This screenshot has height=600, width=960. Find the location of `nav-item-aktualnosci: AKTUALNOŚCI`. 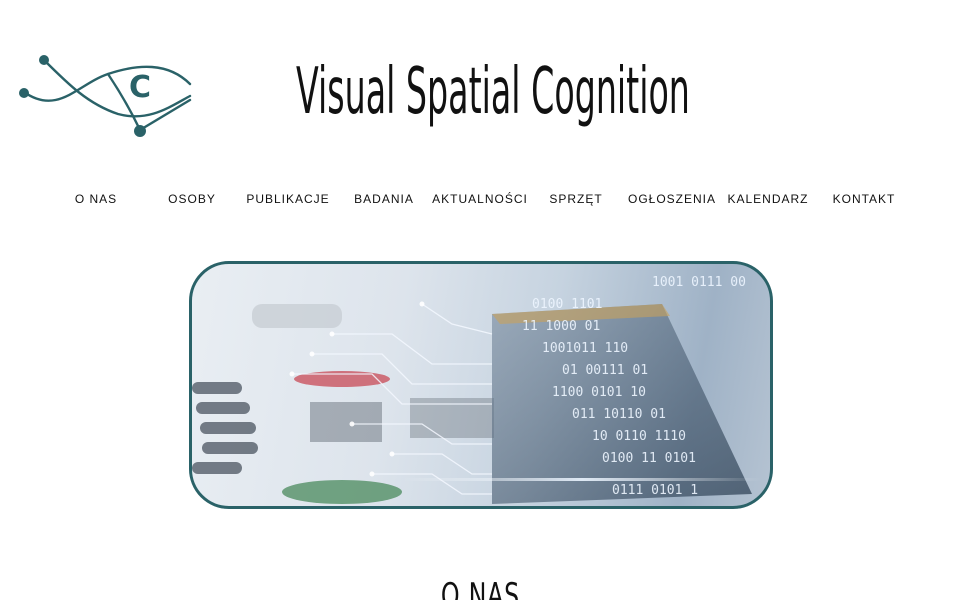

nav-item-aktualnosci: AKTUALNOŚCI is located at coordinates (480, 199).